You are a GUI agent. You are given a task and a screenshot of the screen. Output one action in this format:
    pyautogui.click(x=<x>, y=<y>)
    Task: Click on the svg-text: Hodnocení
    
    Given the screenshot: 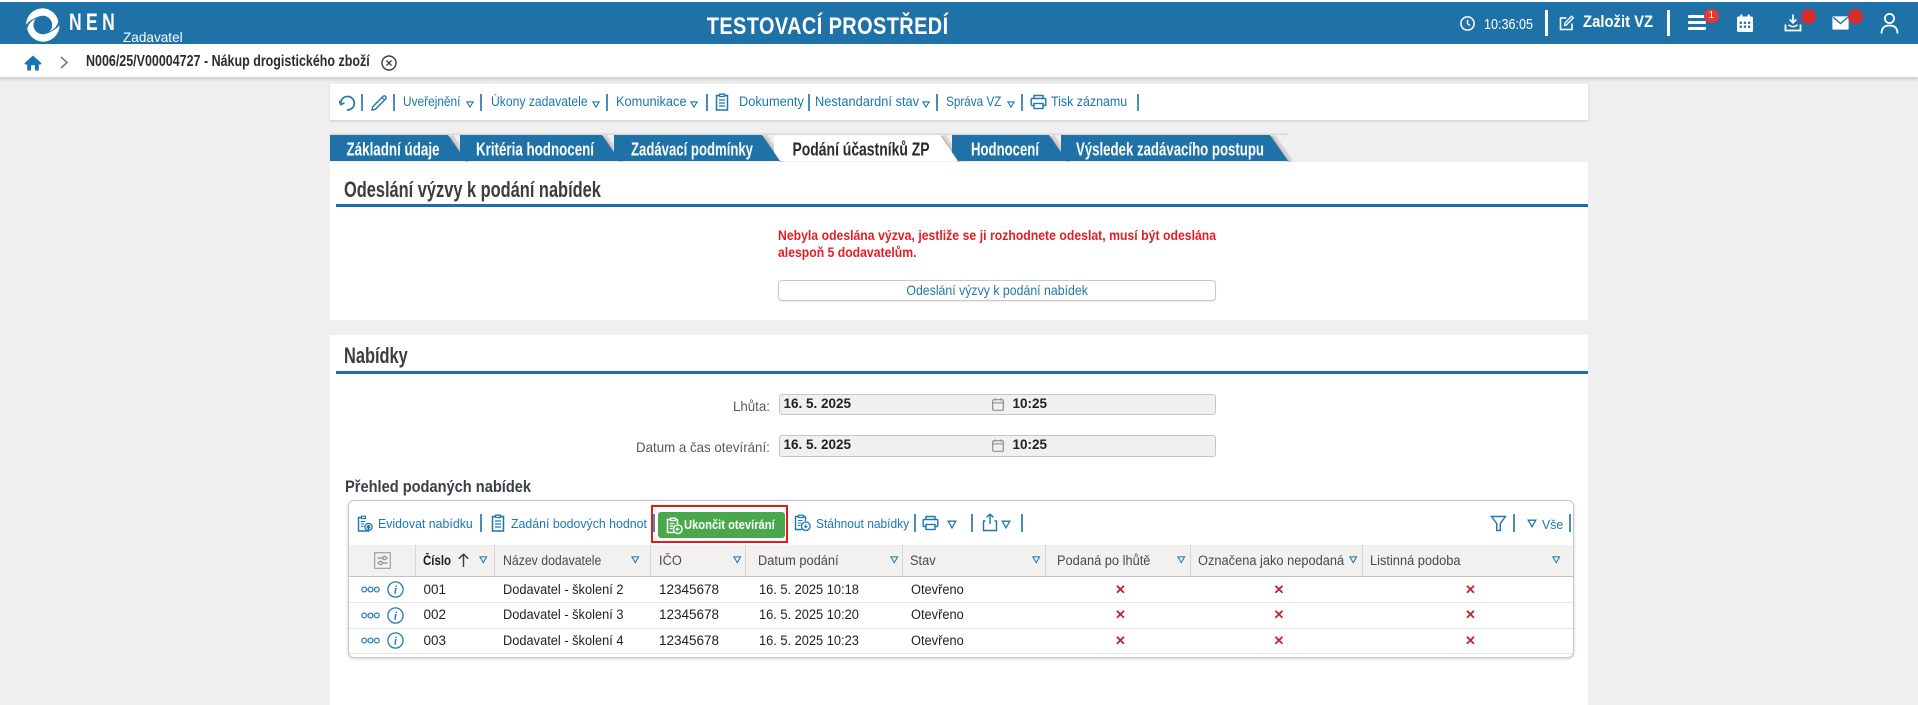 What is the action you would take?
    pyautogui.click(x=1005, y=149)
    